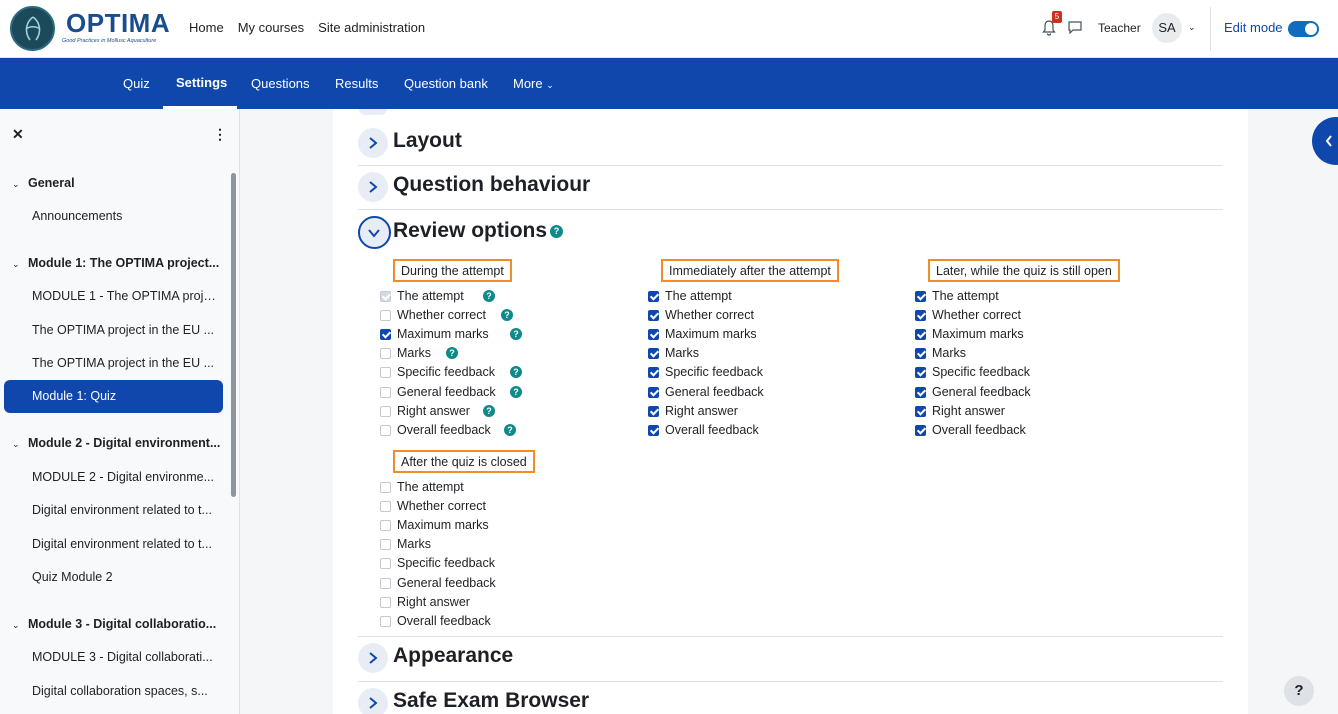 The width and height of the screenshot is (1338, 714). What do you see at coordinates (374, 232) in the screenshot?
I see `chevron-down-icon` at bounding box center [374, 232].